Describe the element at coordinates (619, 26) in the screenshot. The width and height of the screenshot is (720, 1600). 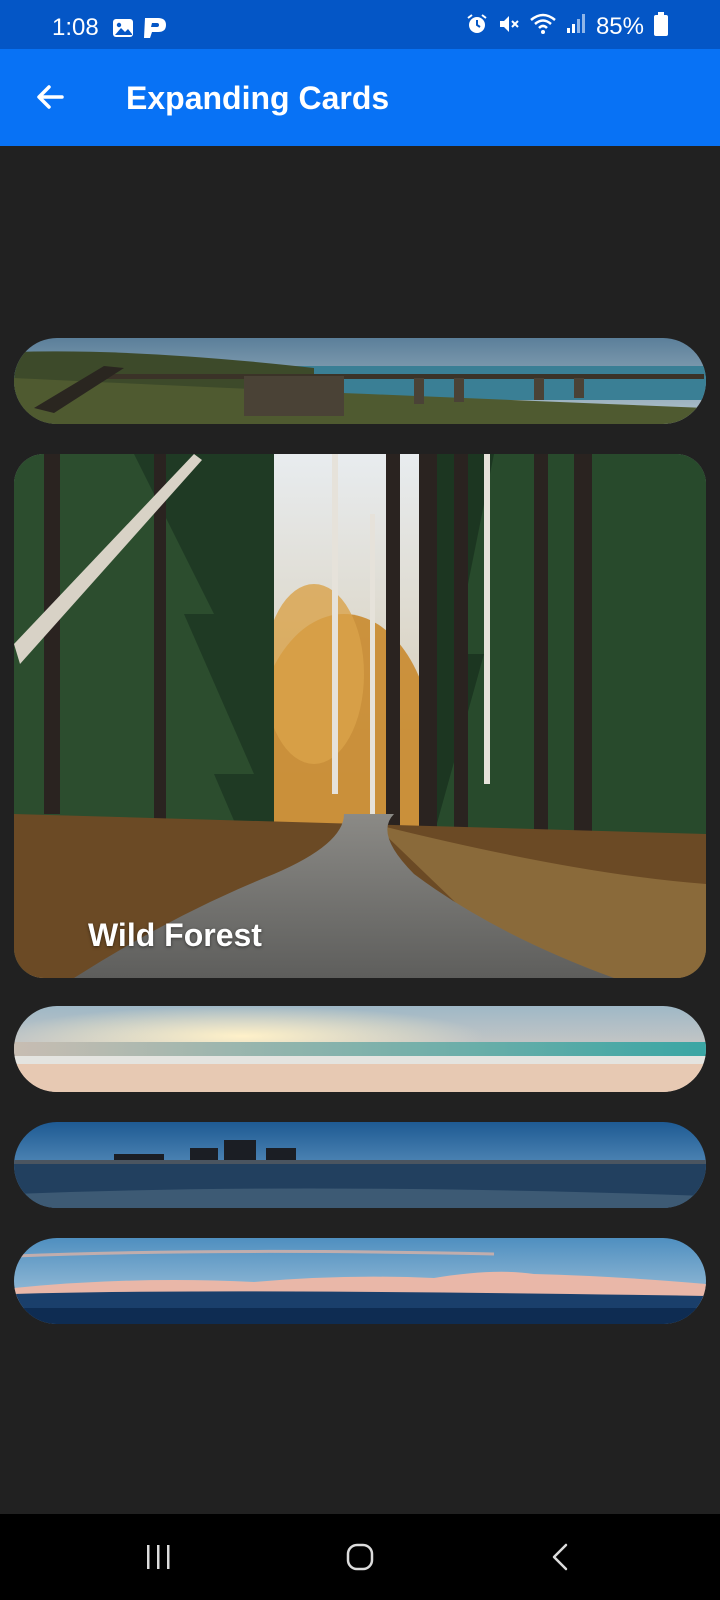
I see `battery-percent: 85%` at that location.